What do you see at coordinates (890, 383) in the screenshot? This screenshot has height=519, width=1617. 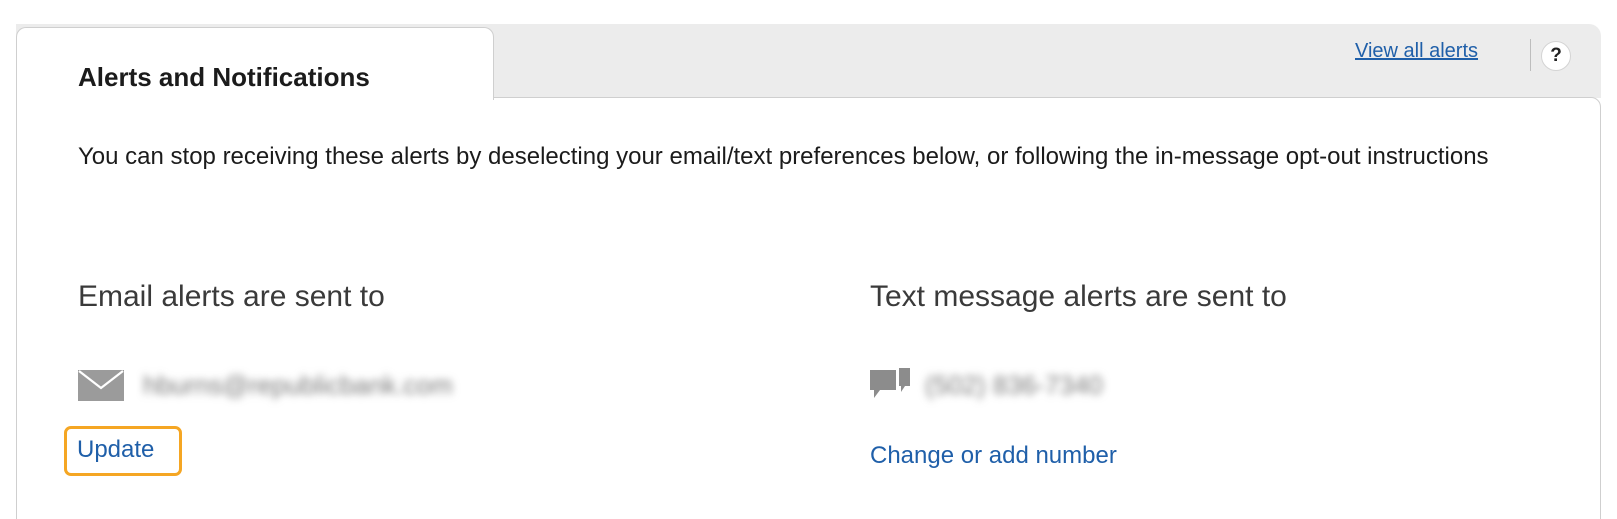 I see `chat-icon` at bounding box center [890, 383].